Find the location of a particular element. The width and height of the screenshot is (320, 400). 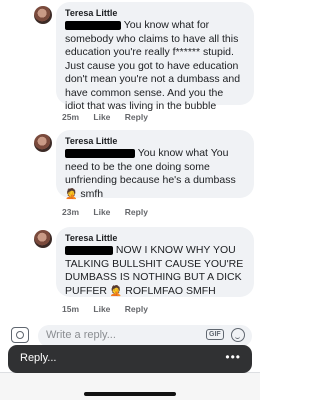

smiley-icon is located at coordinates (238, 335).